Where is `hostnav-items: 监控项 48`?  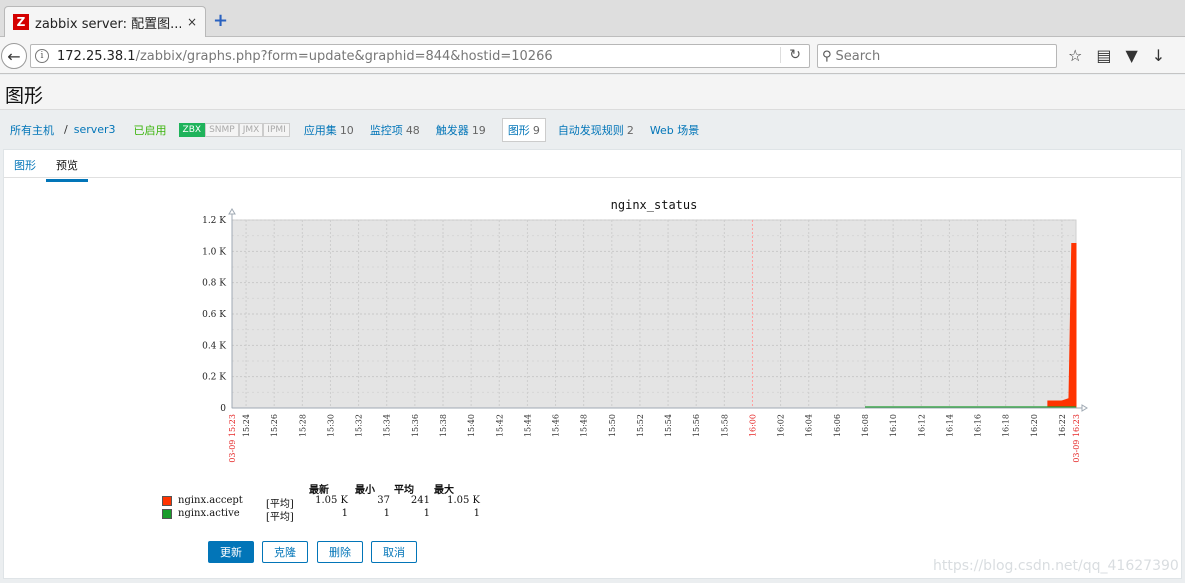
hostnav-items: 监控项 48 is located at coordinates (395, 130).